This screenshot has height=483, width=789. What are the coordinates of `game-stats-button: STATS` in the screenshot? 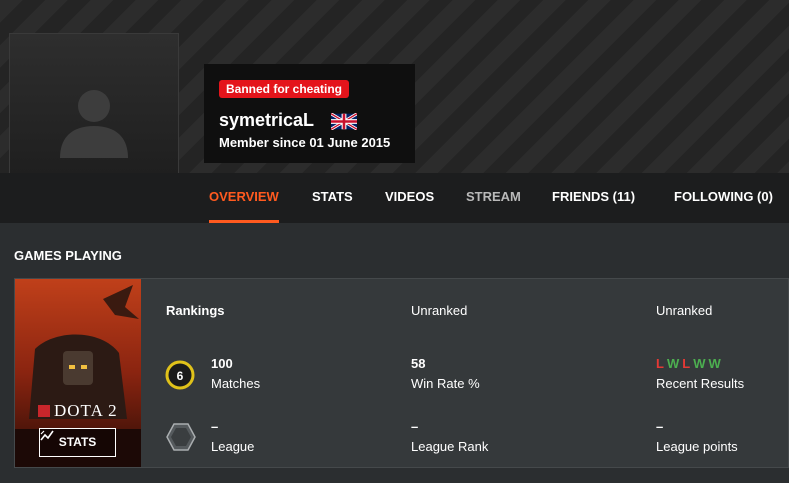 It's located at (77, 442).